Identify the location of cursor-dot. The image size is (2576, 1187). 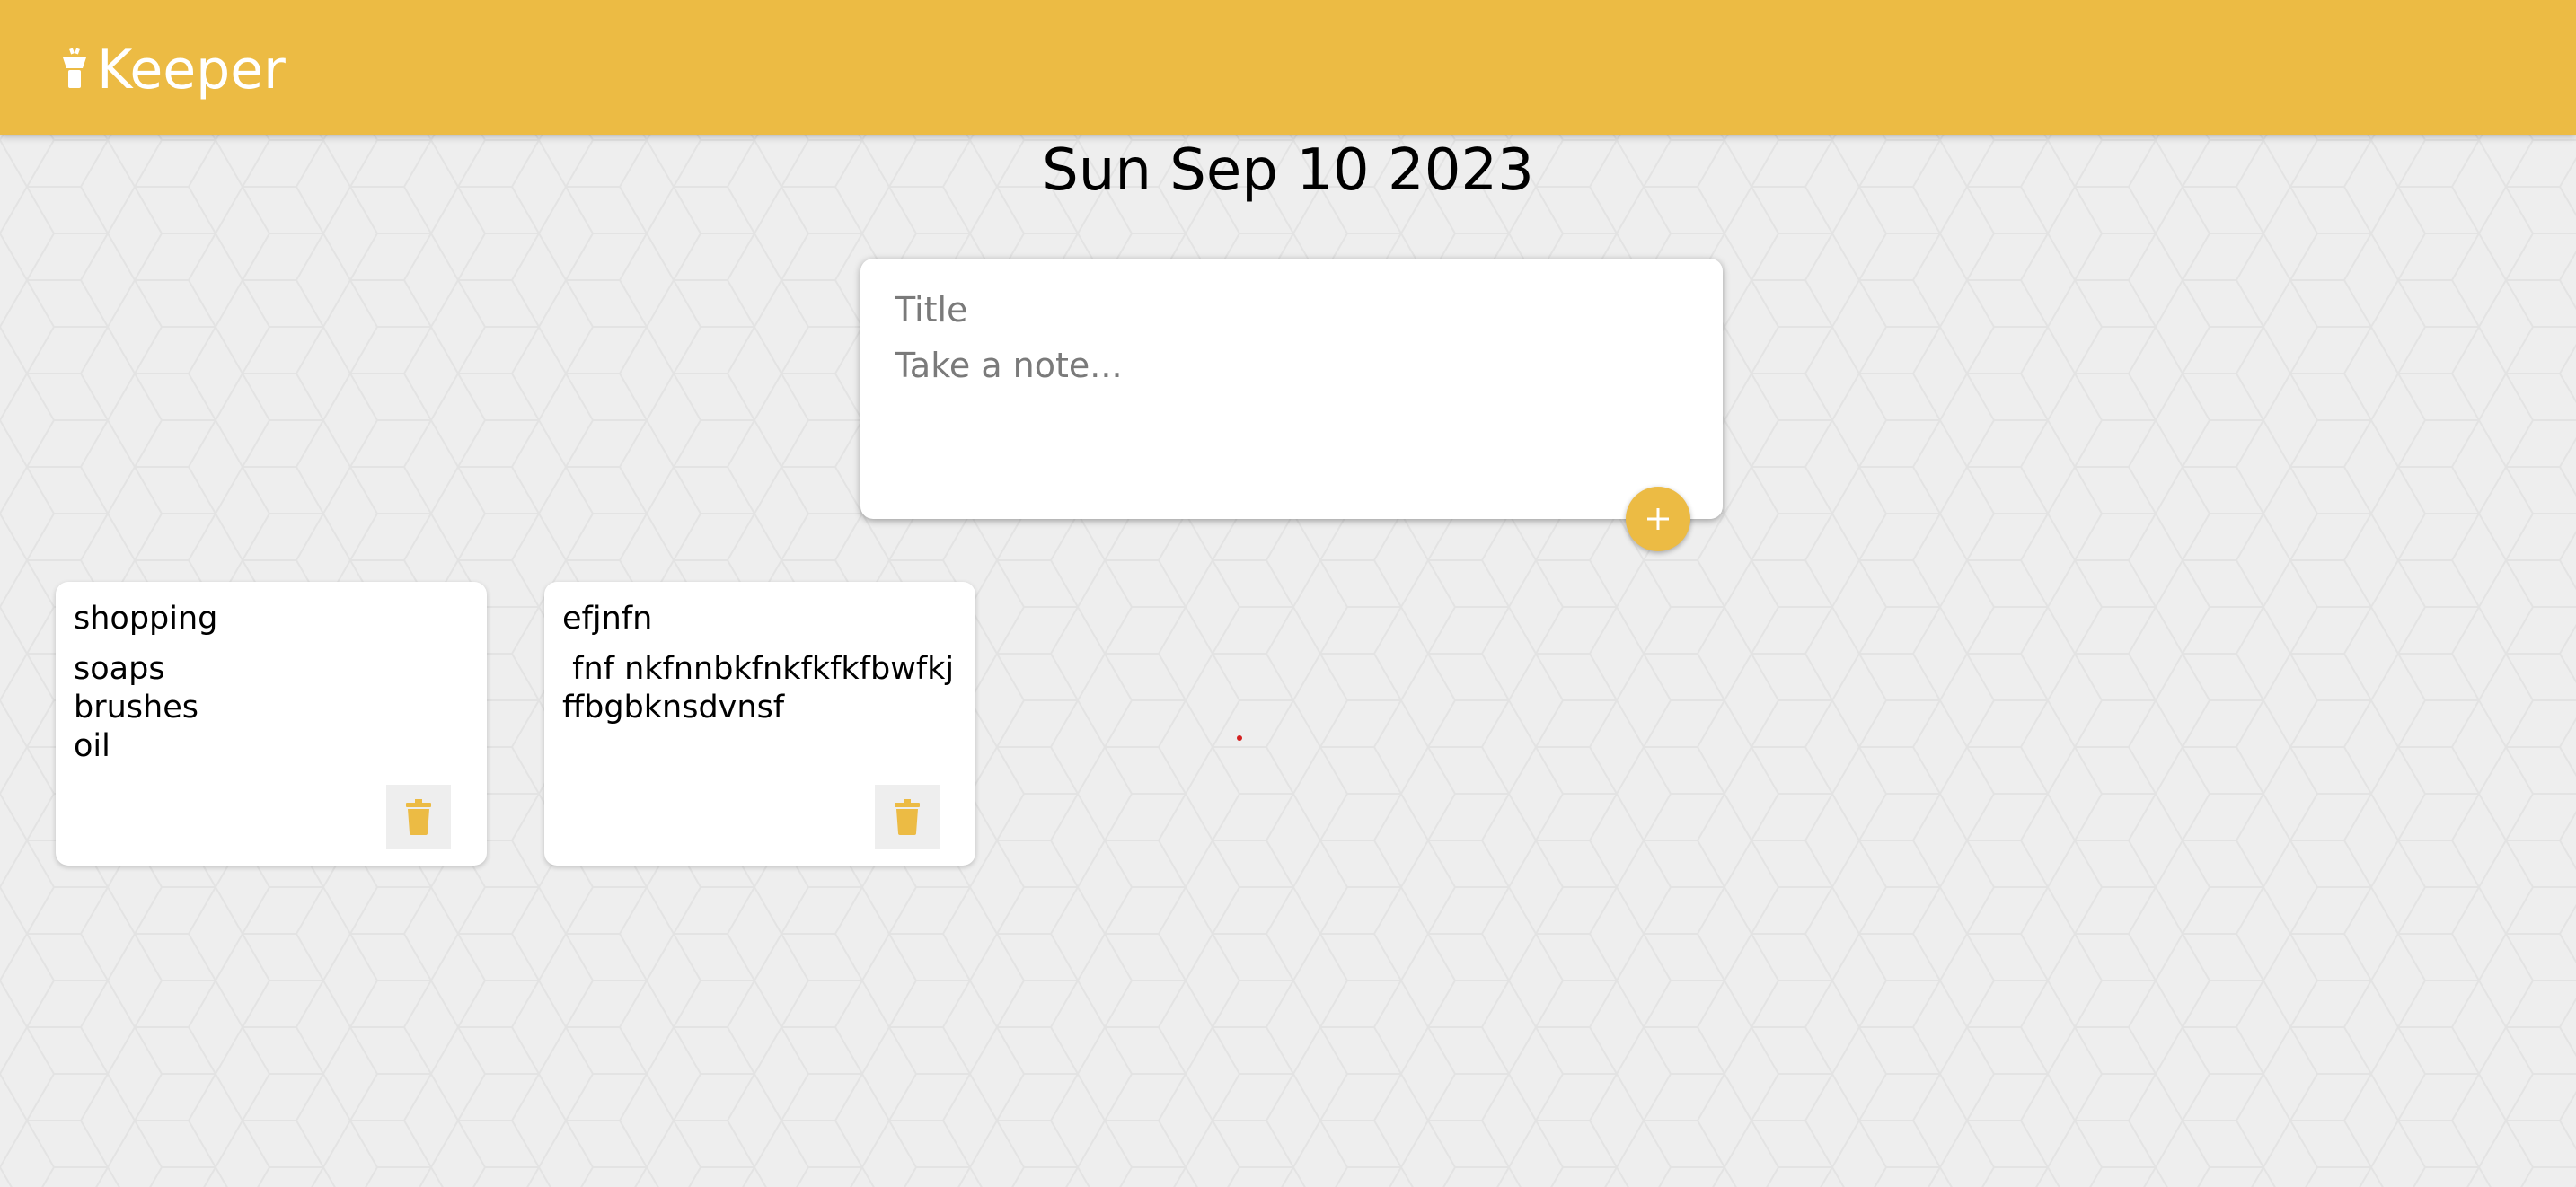
(1239, 738).